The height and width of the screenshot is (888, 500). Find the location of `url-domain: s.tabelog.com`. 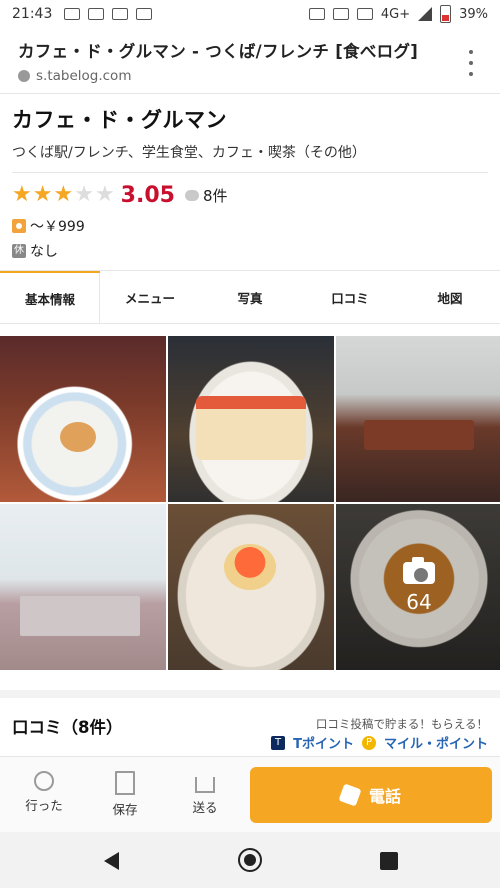

url-domain: s.tabelog.com is located at coordinates (251, 76).